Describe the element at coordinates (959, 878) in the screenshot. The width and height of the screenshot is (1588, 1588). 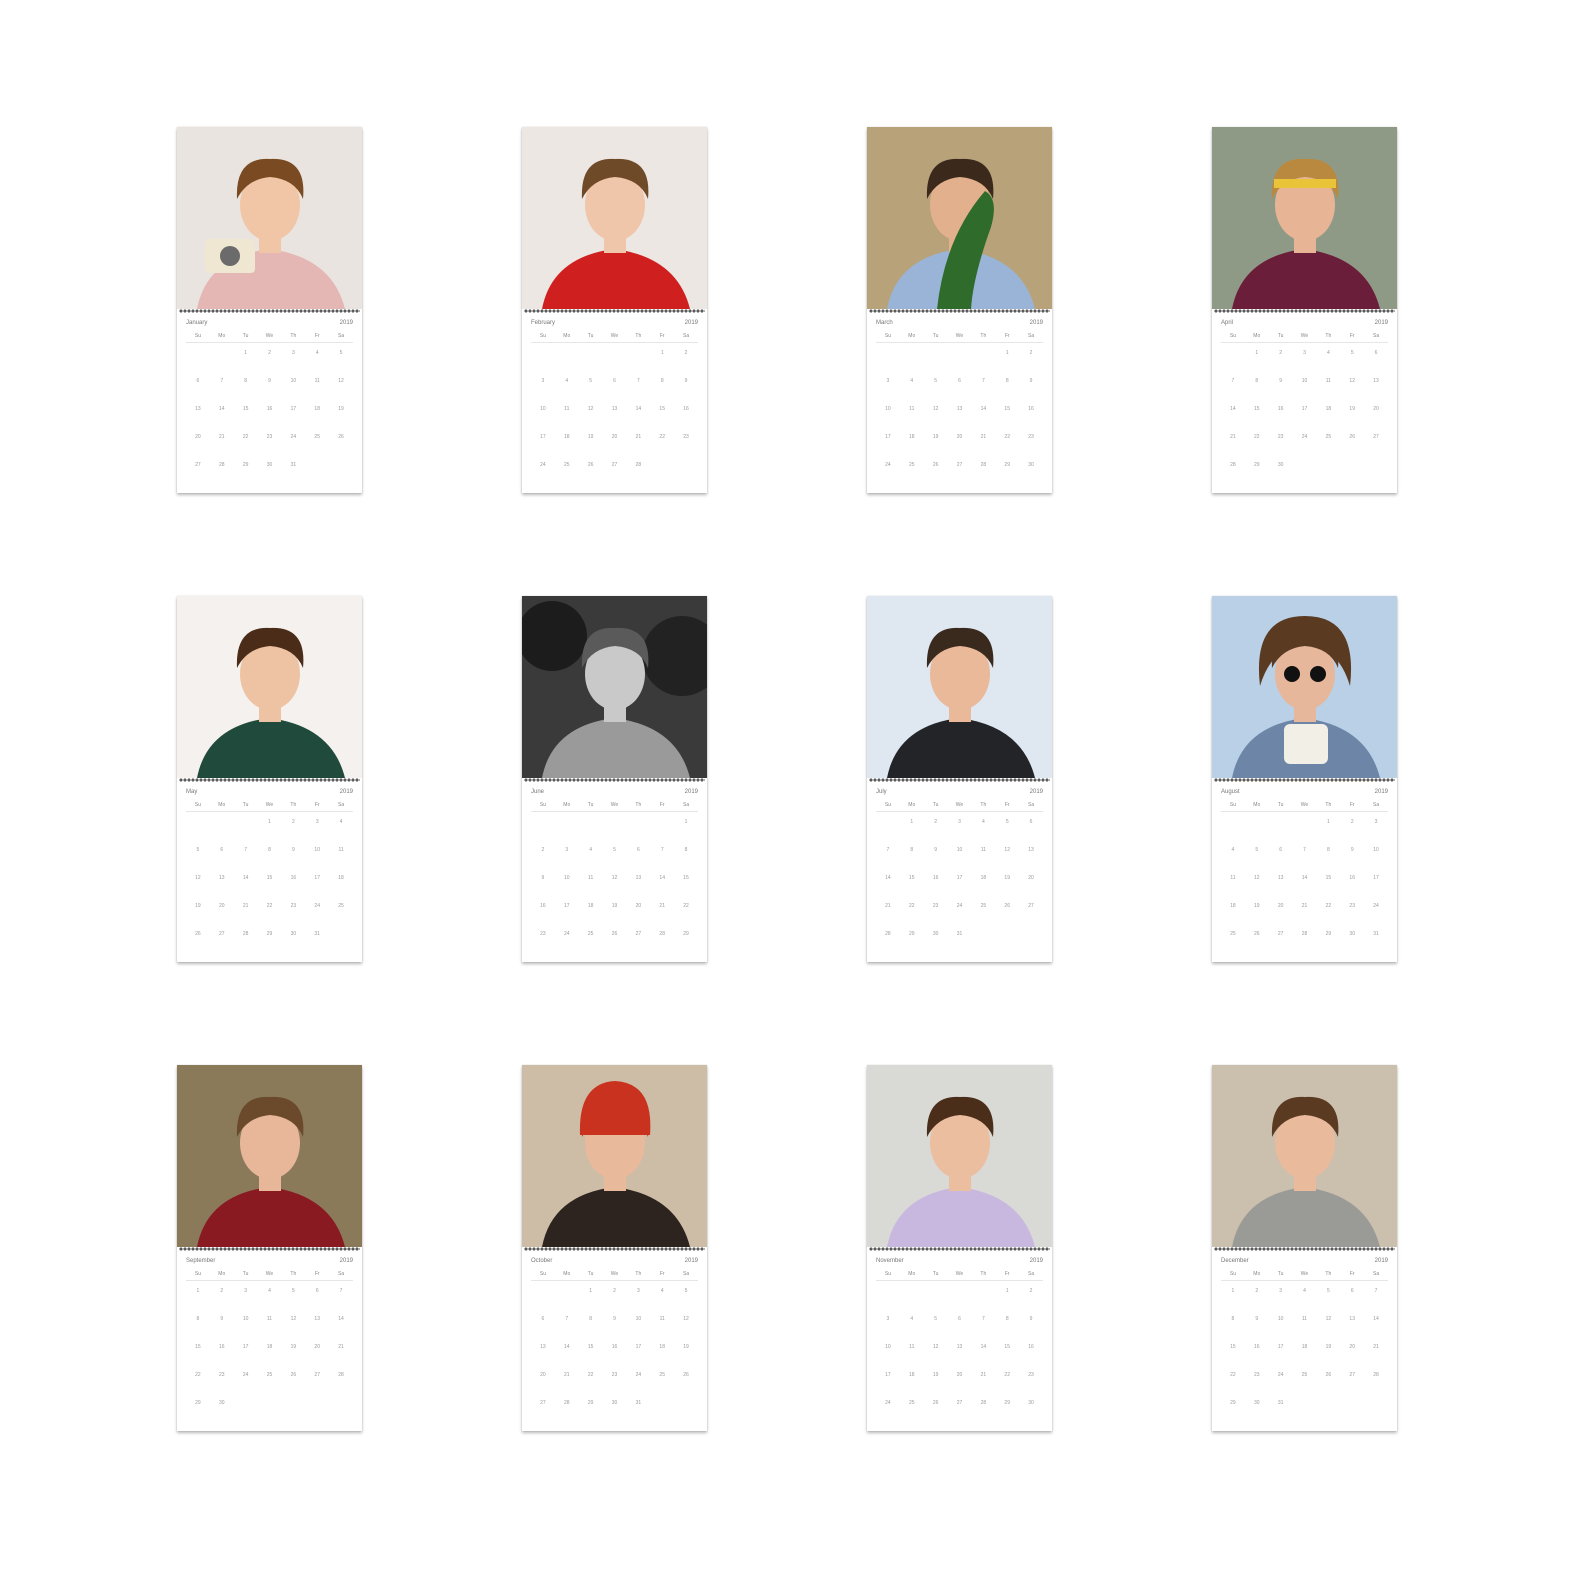
I see `day-cell: 17` at that location.